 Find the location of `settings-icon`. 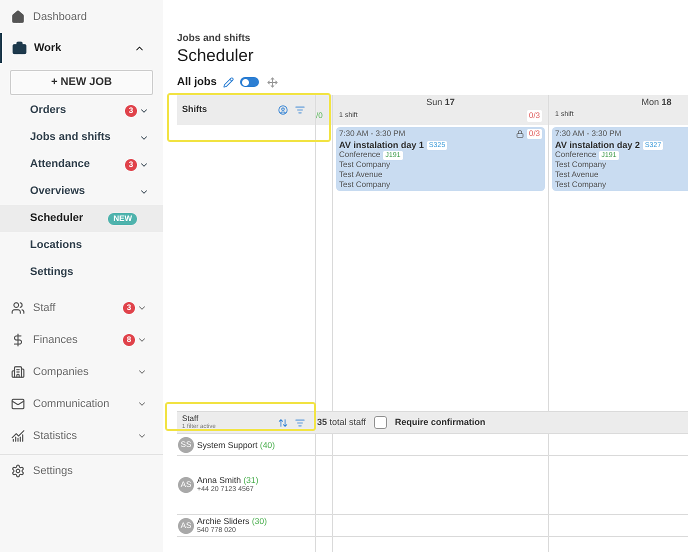

settings-icon is located at coordinates (18, 471).